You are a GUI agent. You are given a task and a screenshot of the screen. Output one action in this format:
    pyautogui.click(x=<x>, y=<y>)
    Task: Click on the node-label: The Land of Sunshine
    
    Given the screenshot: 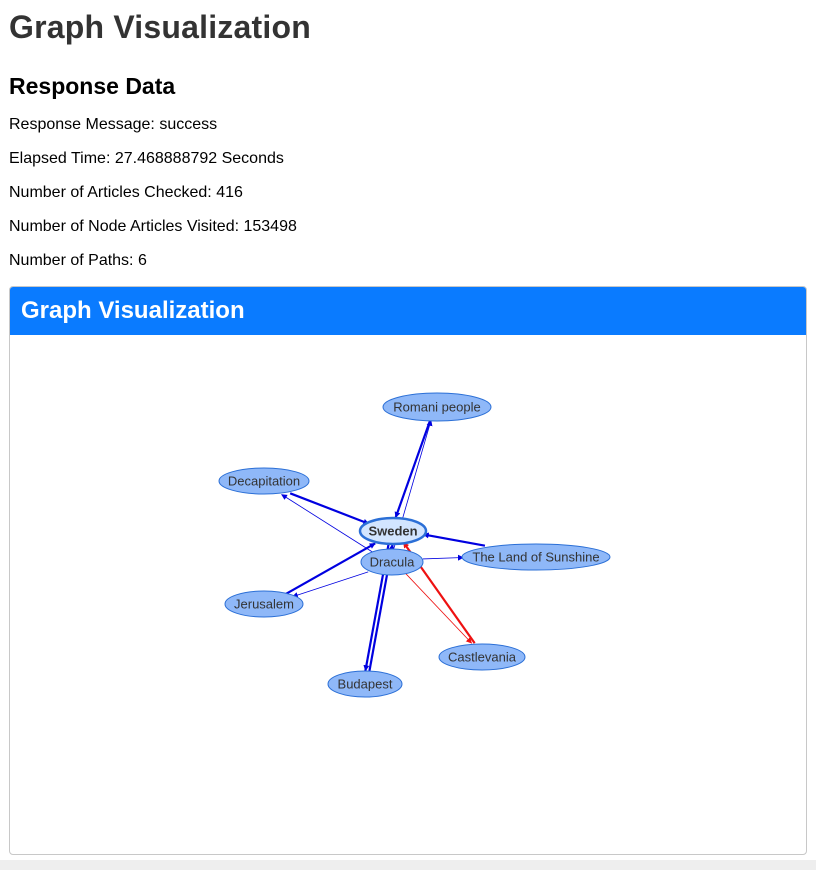 What is the action you would take?
    pyautogui.click(x=535, y=557)
    